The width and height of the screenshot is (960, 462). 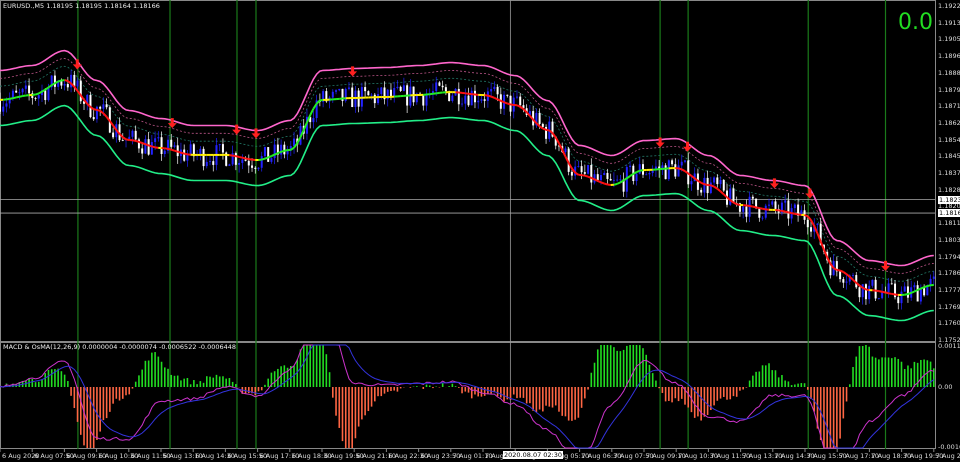 What do you see at coordinates (949, 346) in the screenshot?
I see `macd-scale-label: 0.0011183` at bounding box center [949, 346].